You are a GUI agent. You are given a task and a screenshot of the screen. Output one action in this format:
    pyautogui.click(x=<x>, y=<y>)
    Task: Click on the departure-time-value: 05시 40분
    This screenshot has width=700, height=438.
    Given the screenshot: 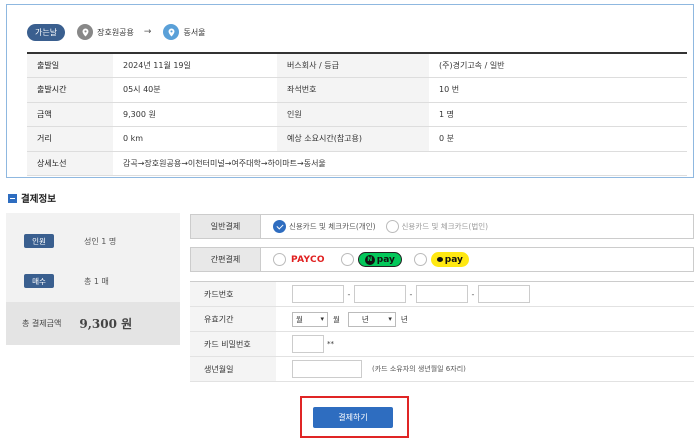 What is the action you would take?
    pyautogui.click(x=195, y=90)
    